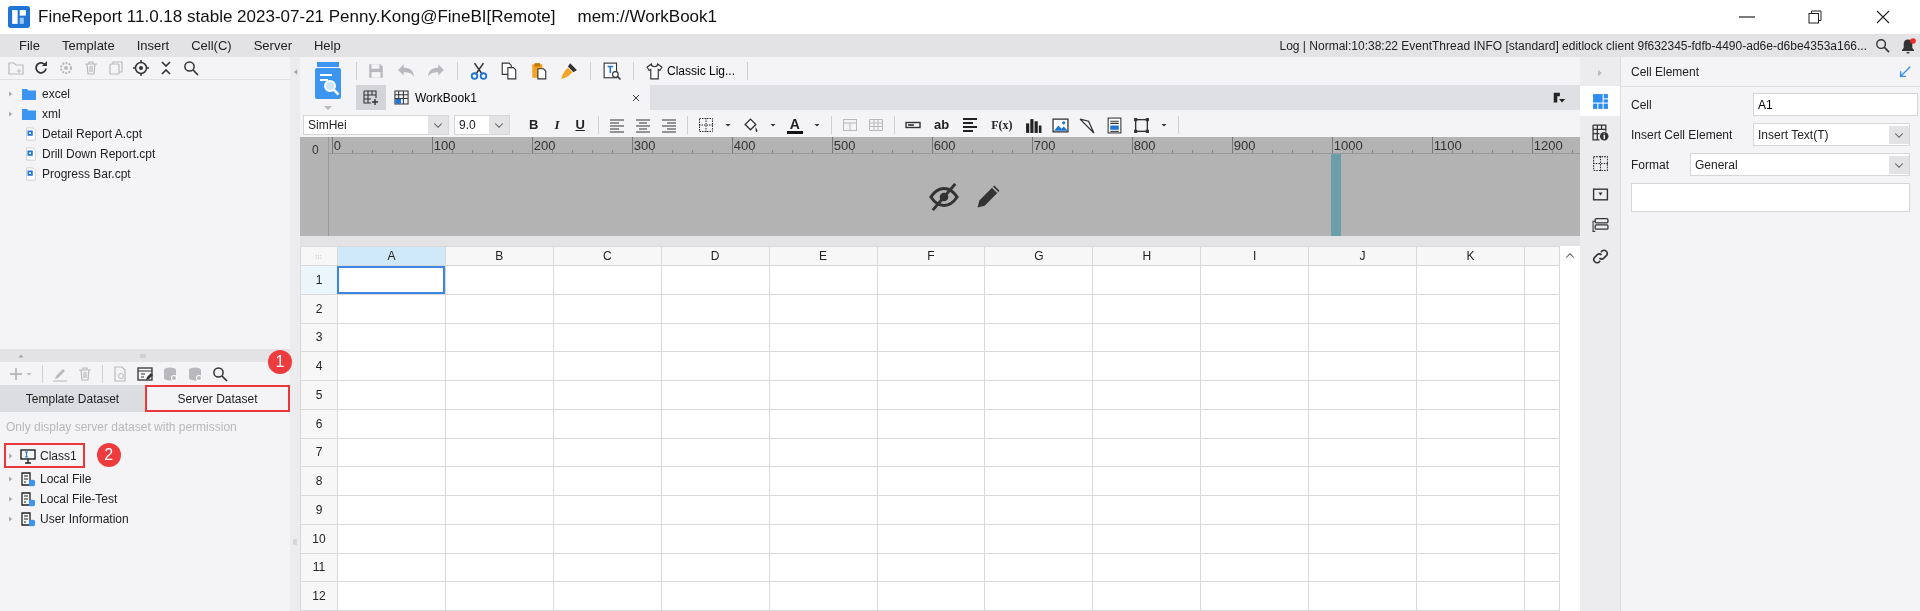  I want to click on row-header: 2, so click(319, 309).